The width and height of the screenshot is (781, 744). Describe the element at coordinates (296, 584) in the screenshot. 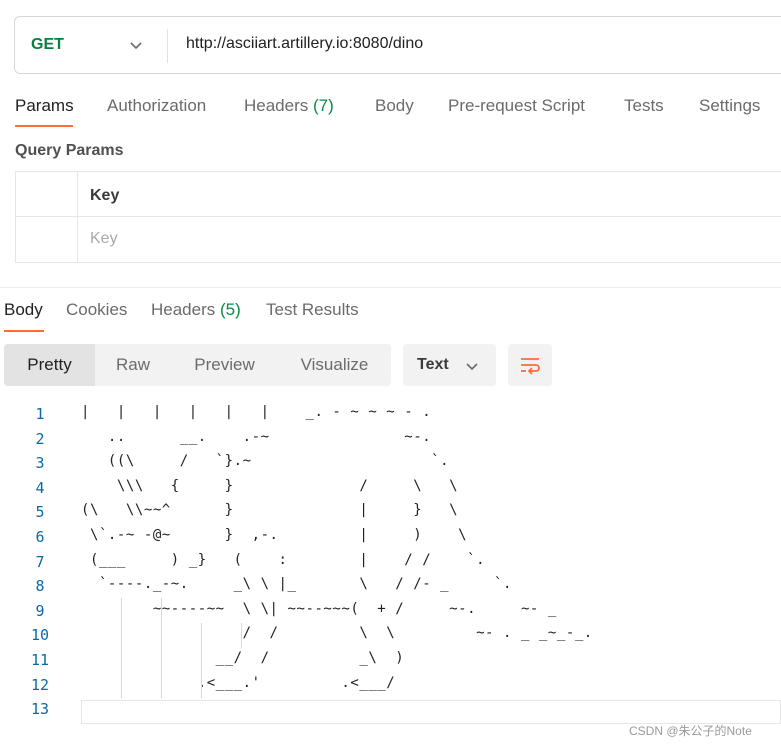

I see `code-text: `----._-~. _\ \ |_ \ / /- _ `.` at that location.